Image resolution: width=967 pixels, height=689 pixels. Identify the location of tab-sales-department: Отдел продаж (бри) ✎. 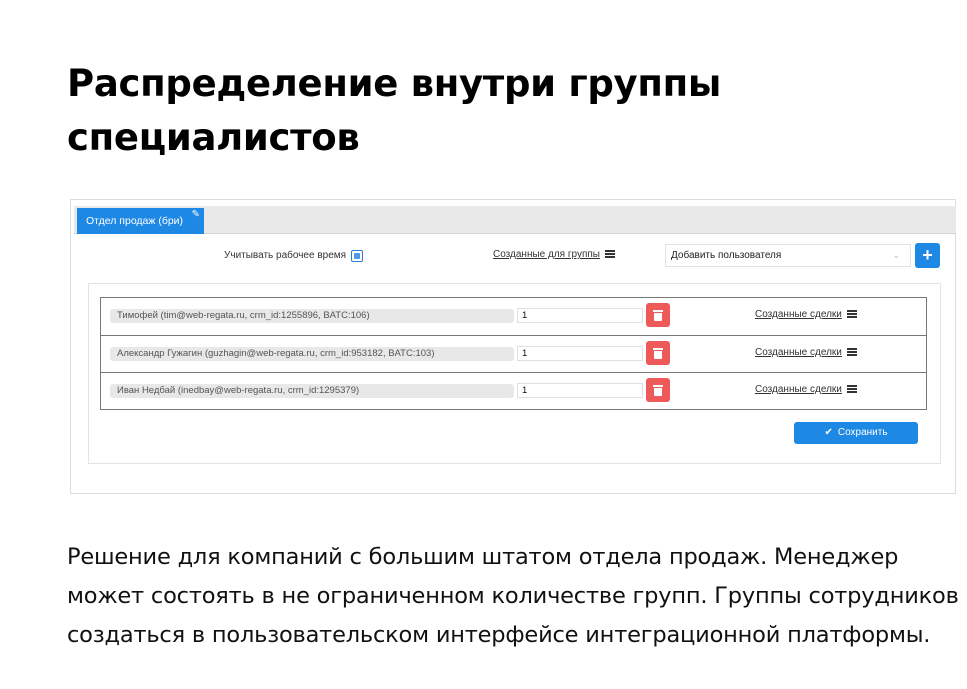
(140, 221).